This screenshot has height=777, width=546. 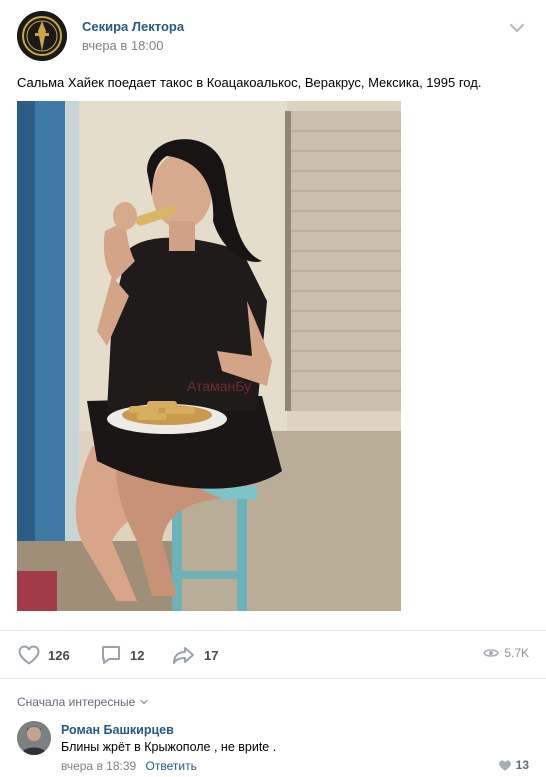 I want to click on author-avatar-emblem, so click(x=42, y=36).